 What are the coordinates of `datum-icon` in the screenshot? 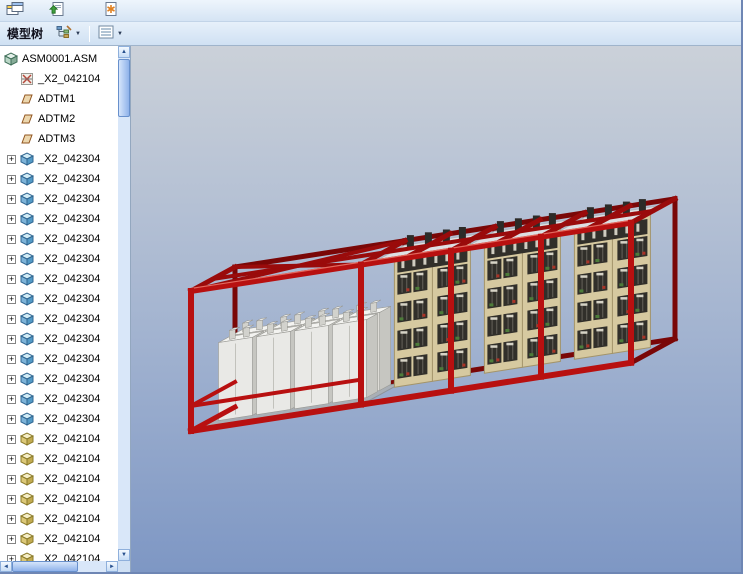 It's located at (27, 139).